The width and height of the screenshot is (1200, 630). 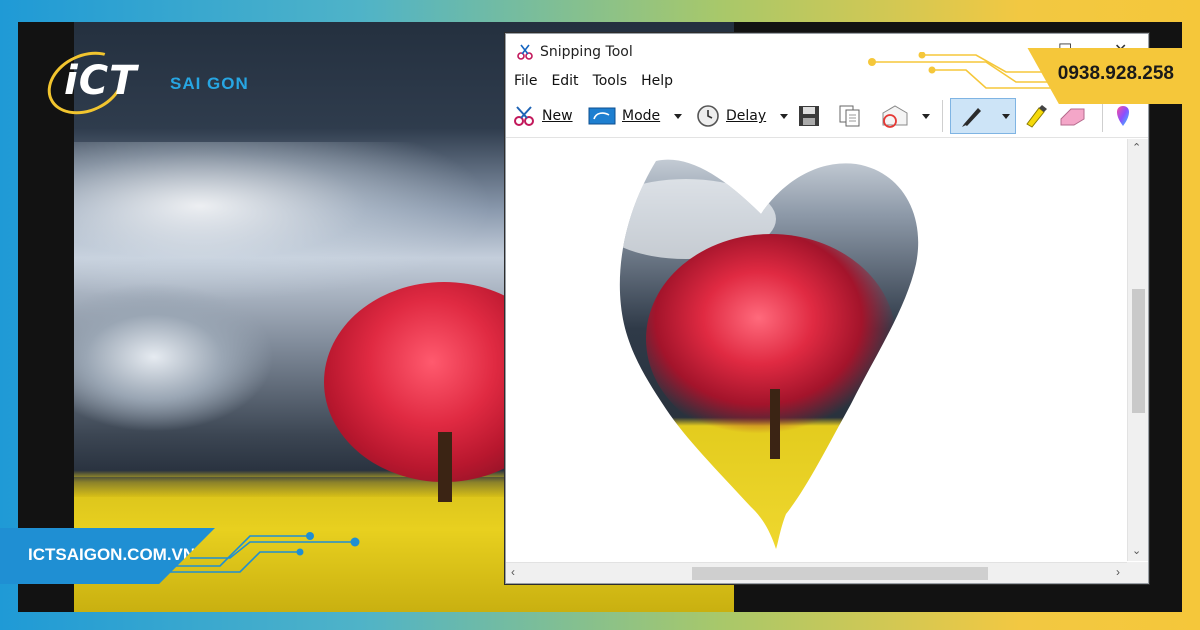 What do you see at coordinates (564, 82) in the screenshot?
I see `menu-edit: Edit` at bounding box center [564, 82].